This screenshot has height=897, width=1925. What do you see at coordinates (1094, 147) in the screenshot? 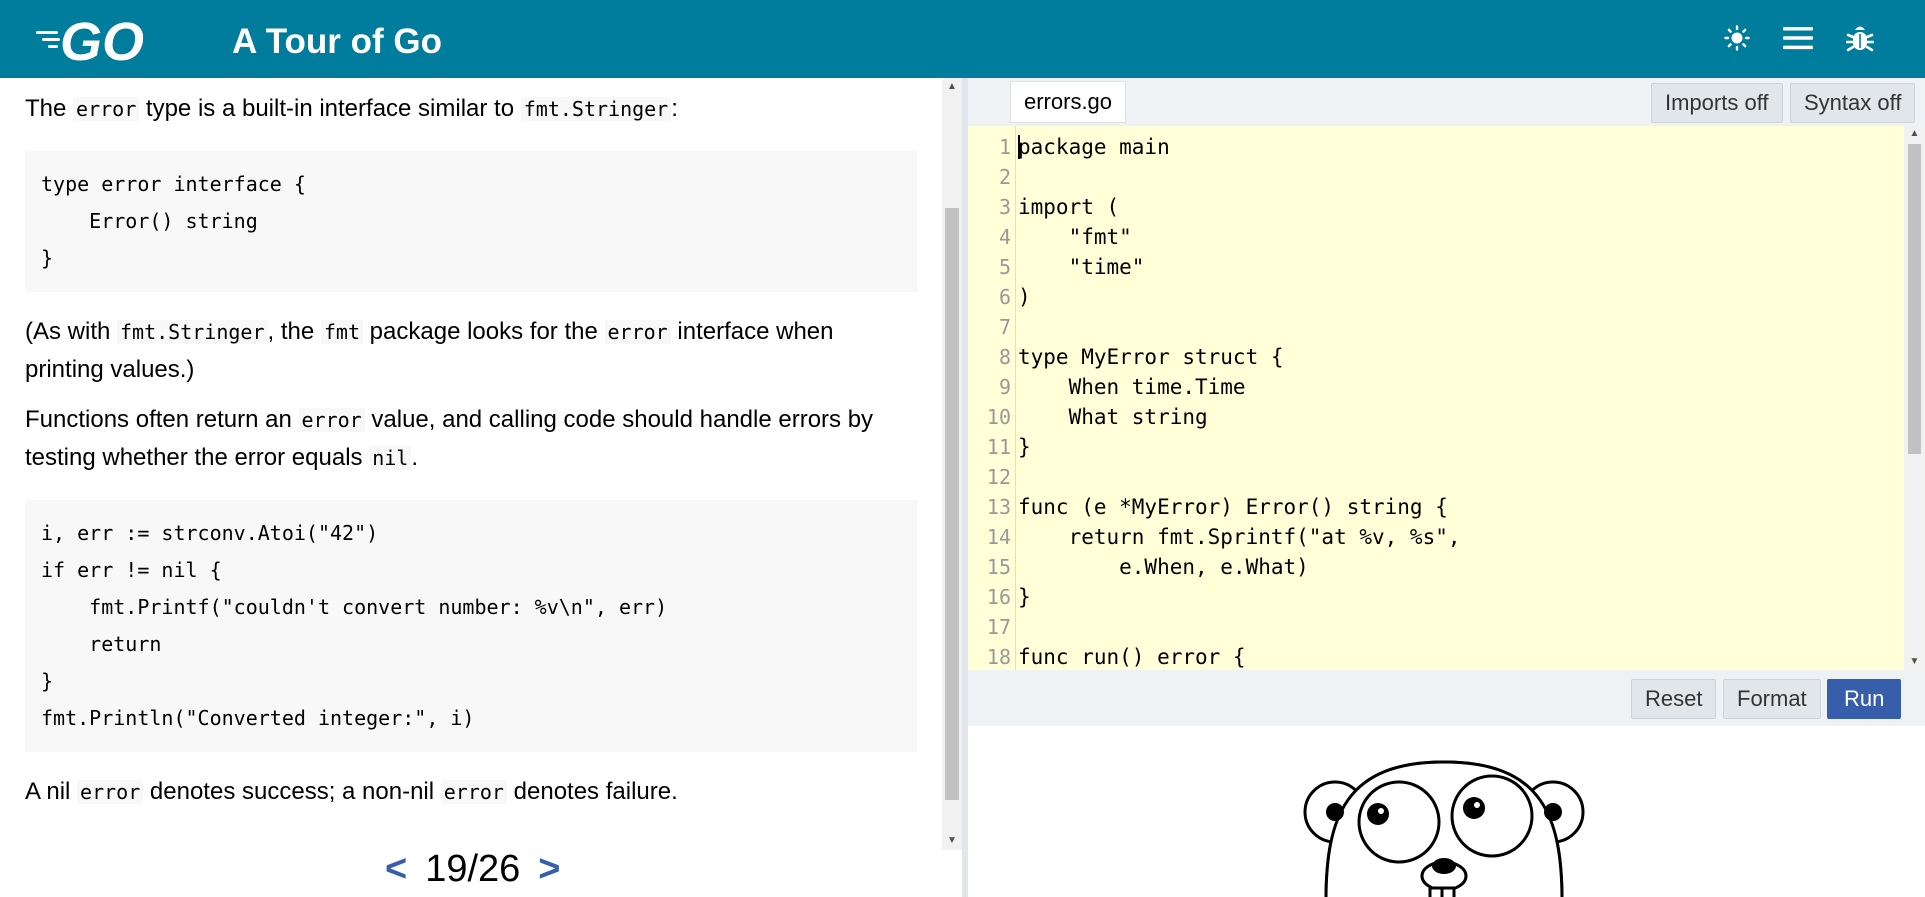
I see `code-line: package main` at bounding box center [1094, 147].